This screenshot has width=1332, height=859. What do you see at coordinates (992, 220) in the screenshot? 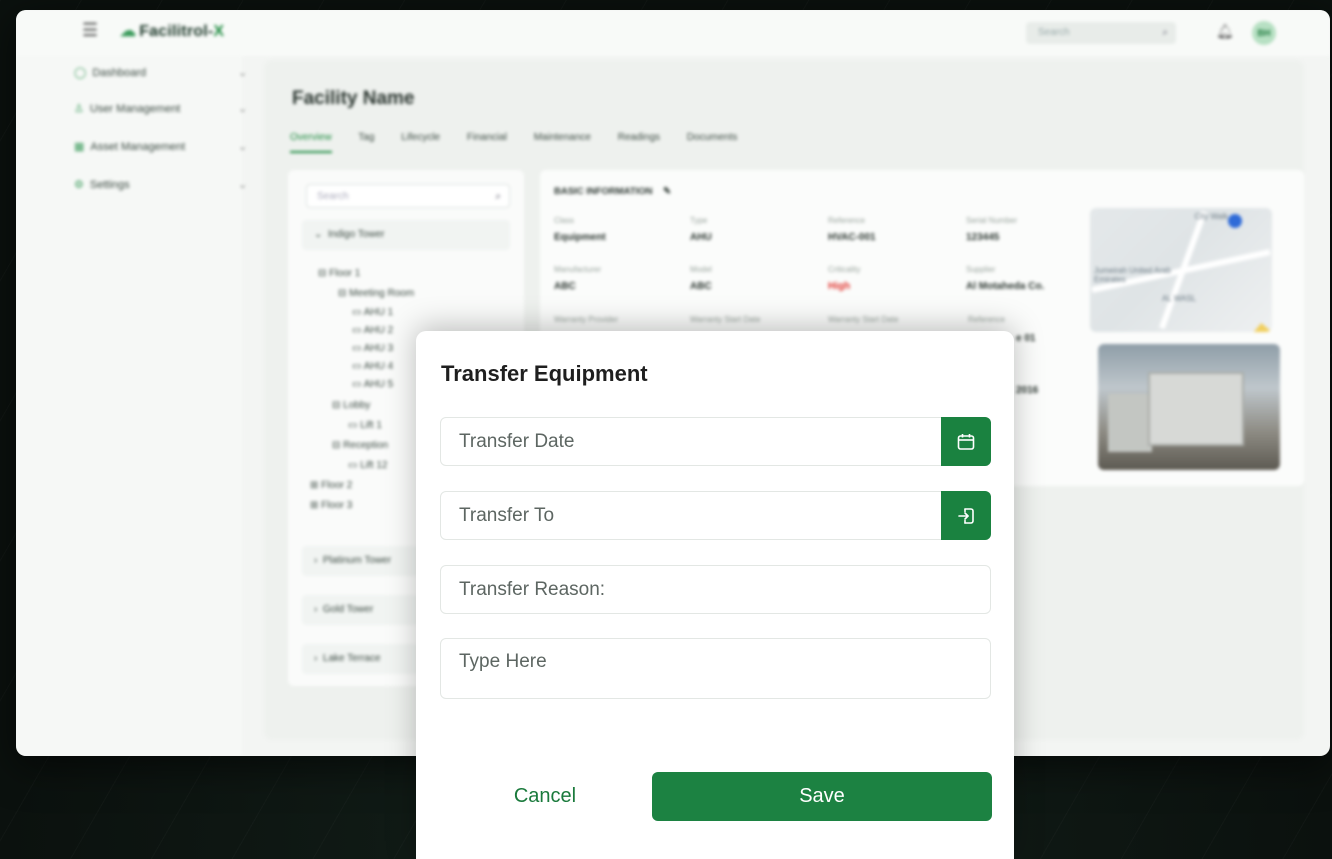
I see `info-label: Serial Number` at bounding box center [992, 220].